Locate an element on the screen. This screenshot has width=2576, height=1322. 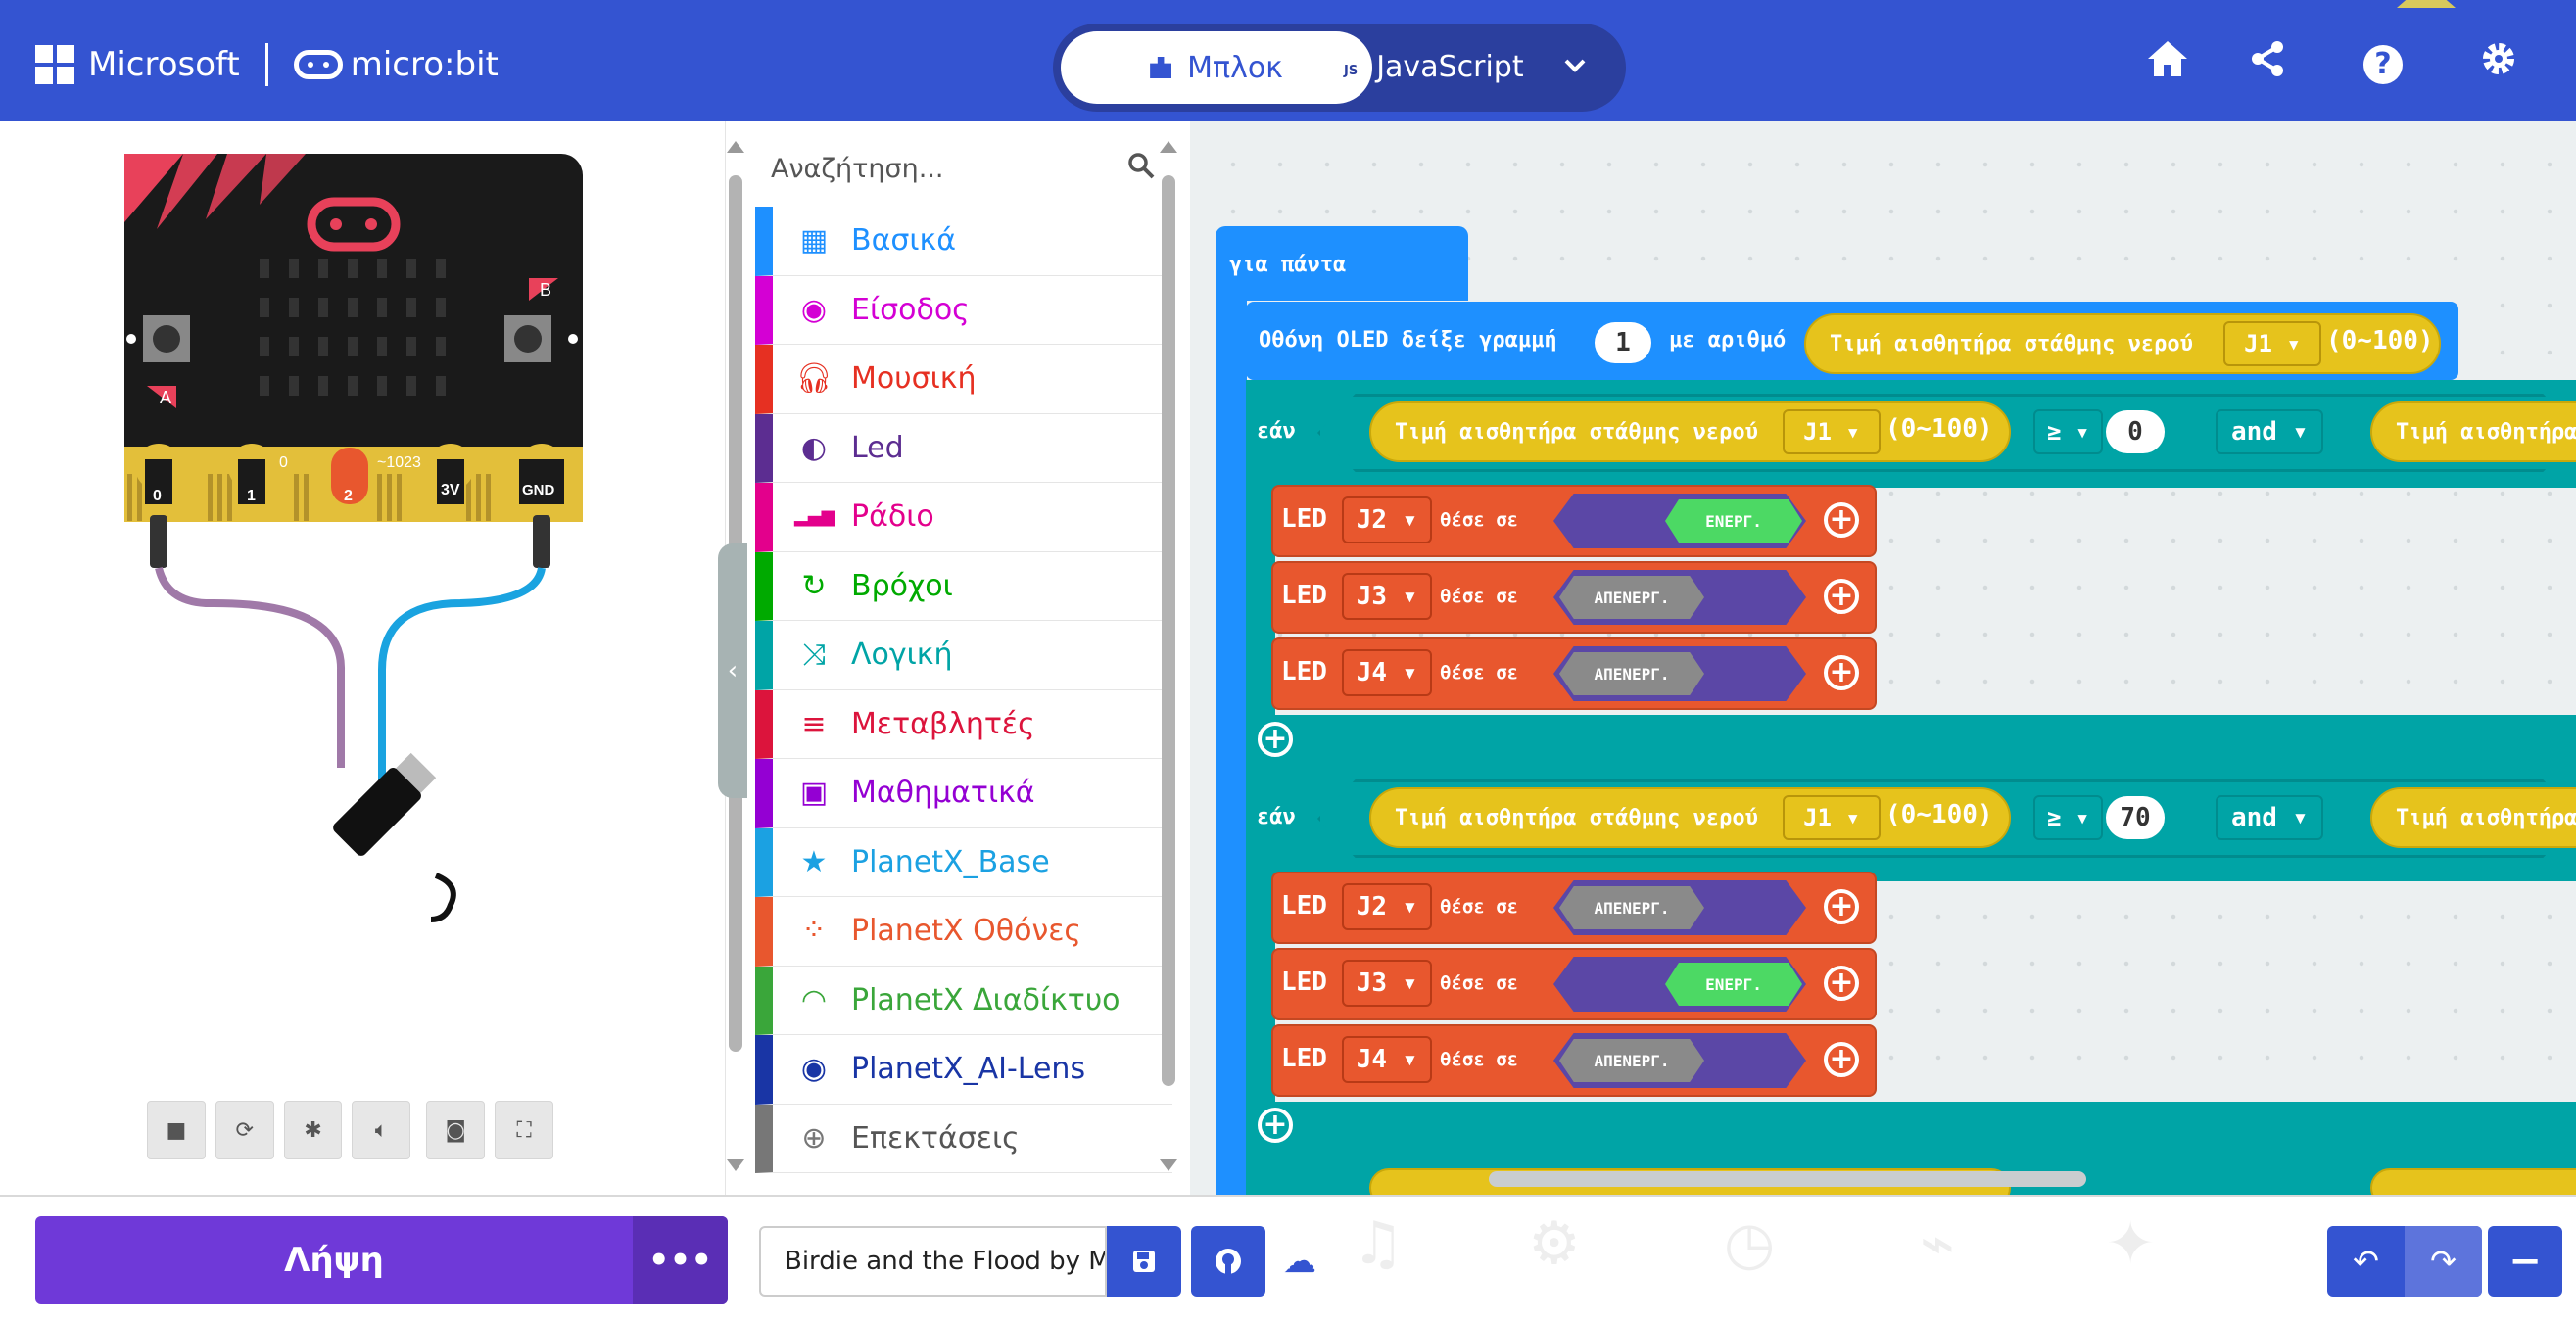
pin-3v-label: 3V is located at coordinates (451, 490).